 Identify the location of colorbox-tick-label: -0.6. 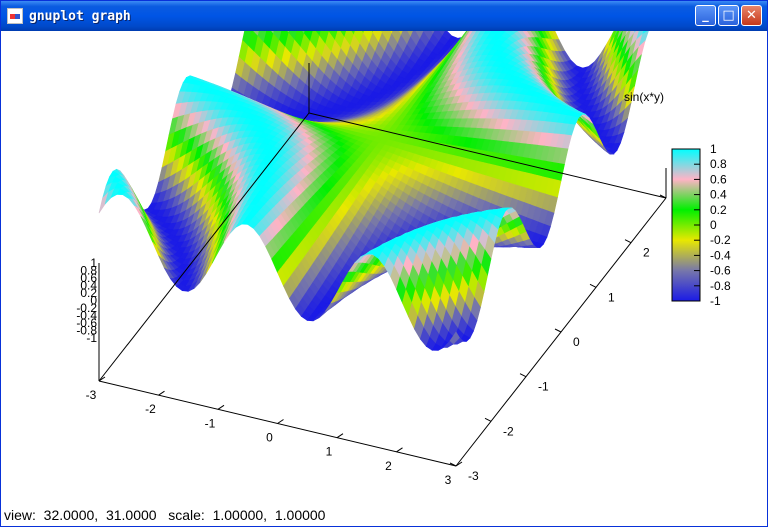
(720, 271).